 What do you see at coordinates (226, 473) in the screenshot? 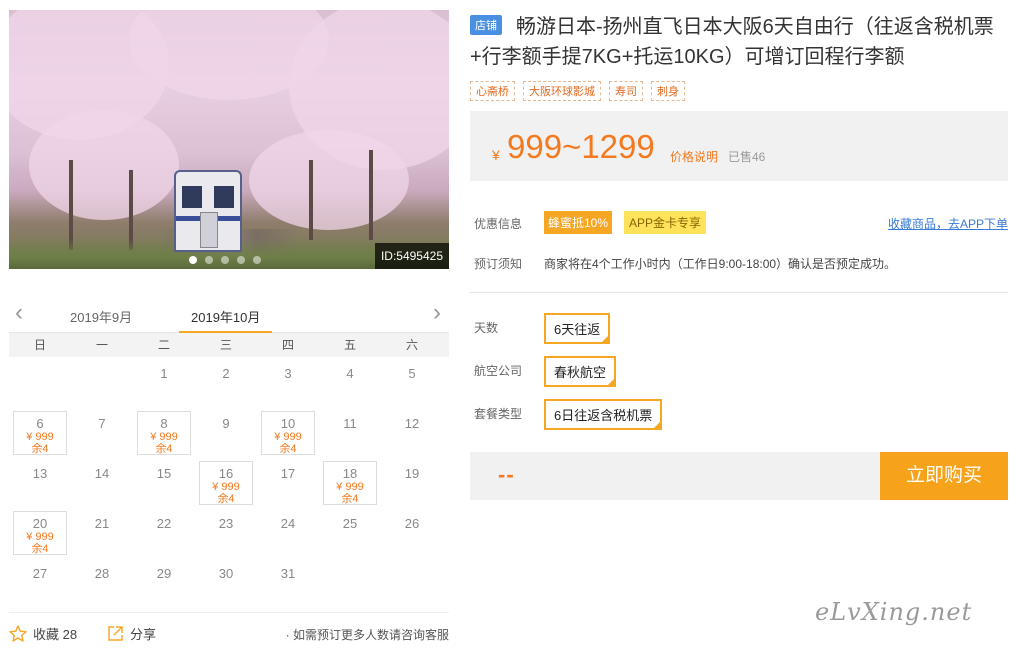
I see `day-number: 16` at bounding box center [226, 473].